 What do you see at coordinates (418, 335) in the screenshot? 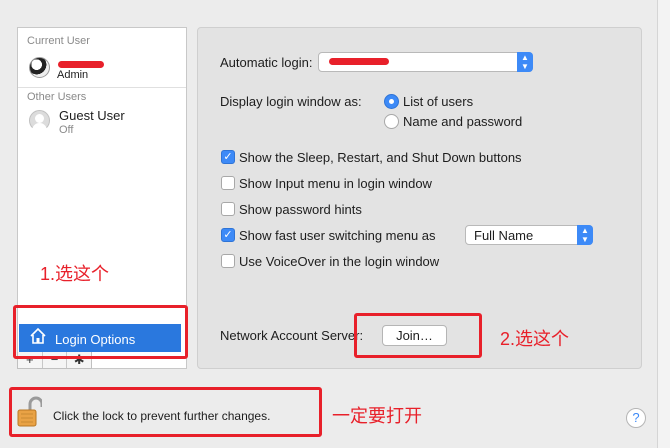
I see `annotation-box-join` at bounding box center [418, 335].